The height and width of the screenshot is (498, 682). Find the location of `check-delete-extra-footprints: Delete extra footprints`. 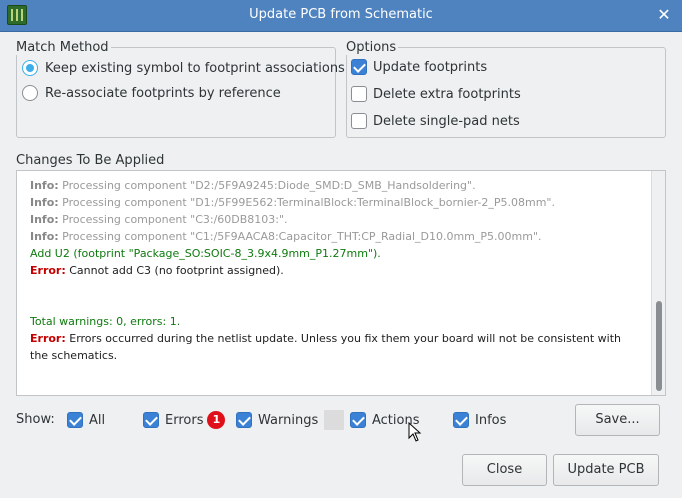

check-delete-extra-footprints: Delete extra footprints is located at coordinates (436, 94).